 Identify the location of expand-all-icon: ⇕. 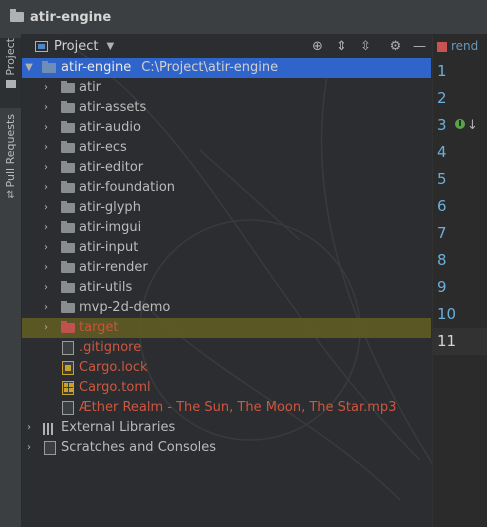
(341, 46).